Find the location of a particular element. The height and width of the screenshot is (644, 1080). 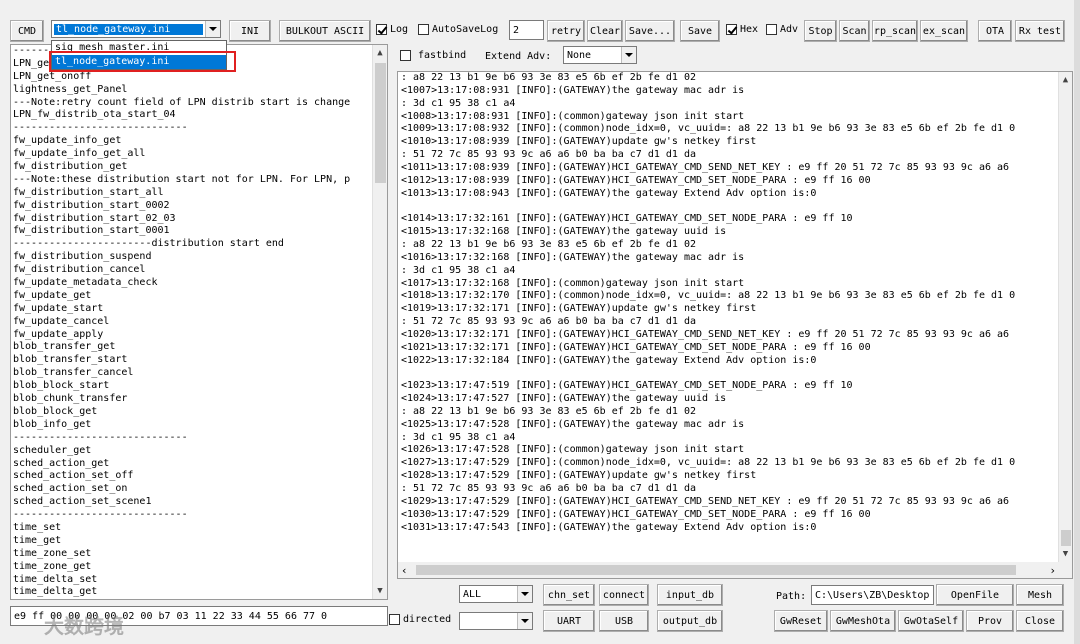

rx-test-button: Rx test is located at coordinates (1040, 31).